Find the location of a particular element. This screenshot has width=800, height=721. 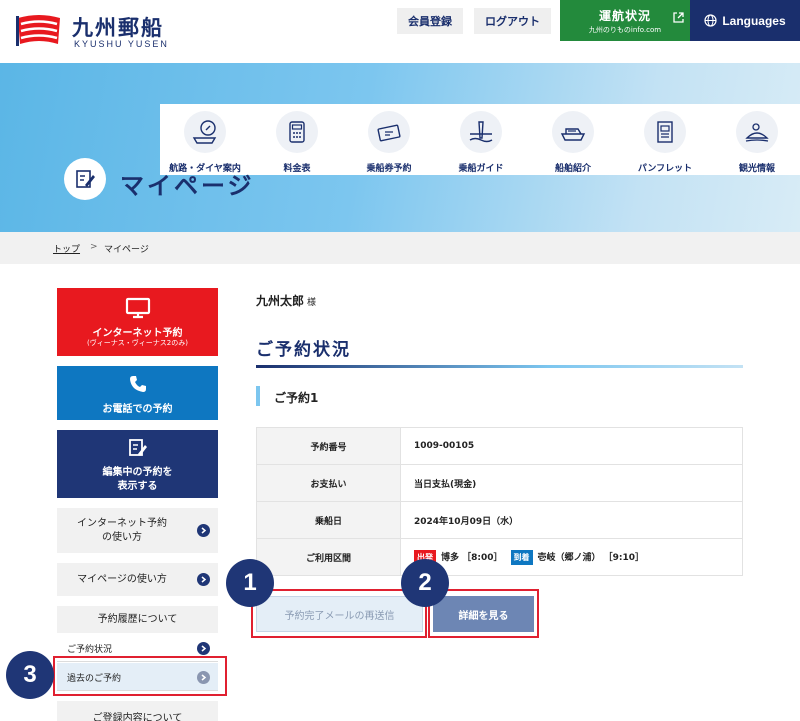

nav-item-ships: 船舶紹介 is located at coordinates (573, 139).